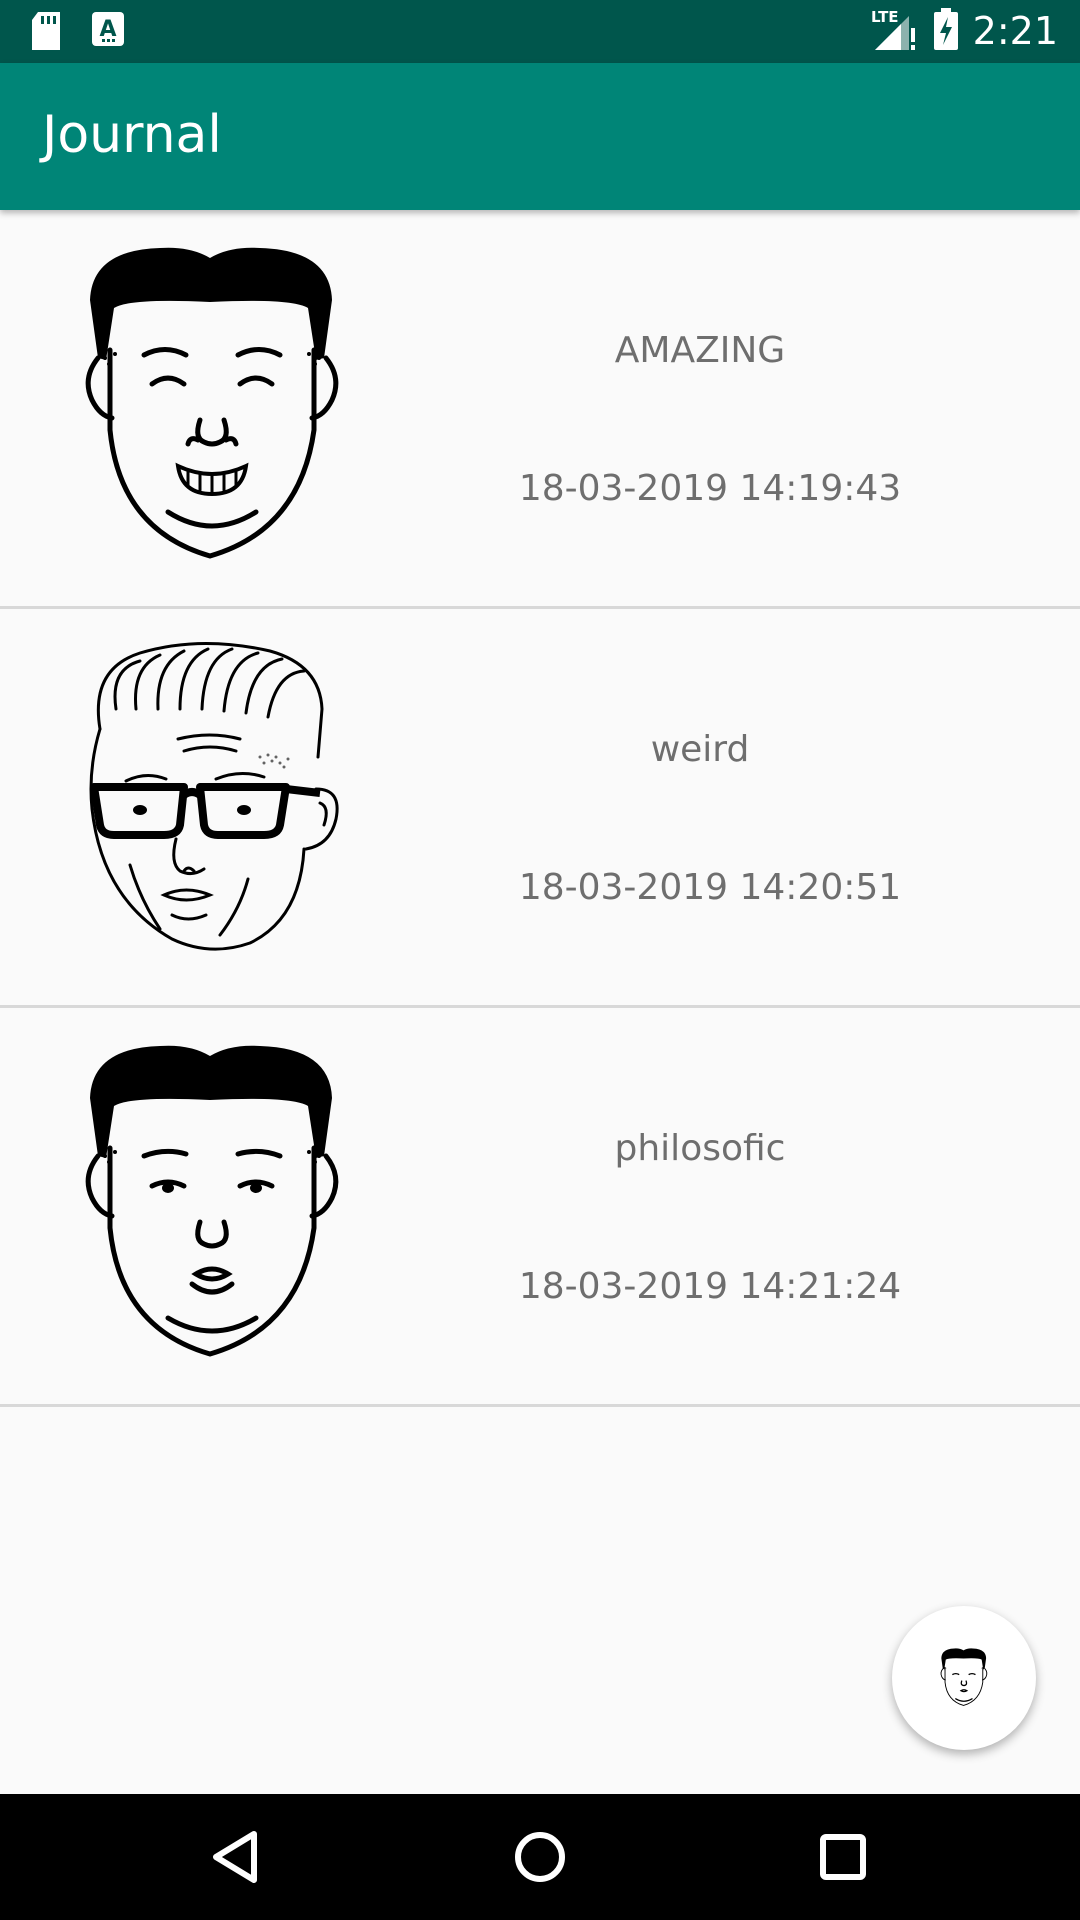 This screenshot has height=1920, width=1080. Describe the element at coordinates (843, 1857) in the screenshot. I see `recents-icon` at that location.